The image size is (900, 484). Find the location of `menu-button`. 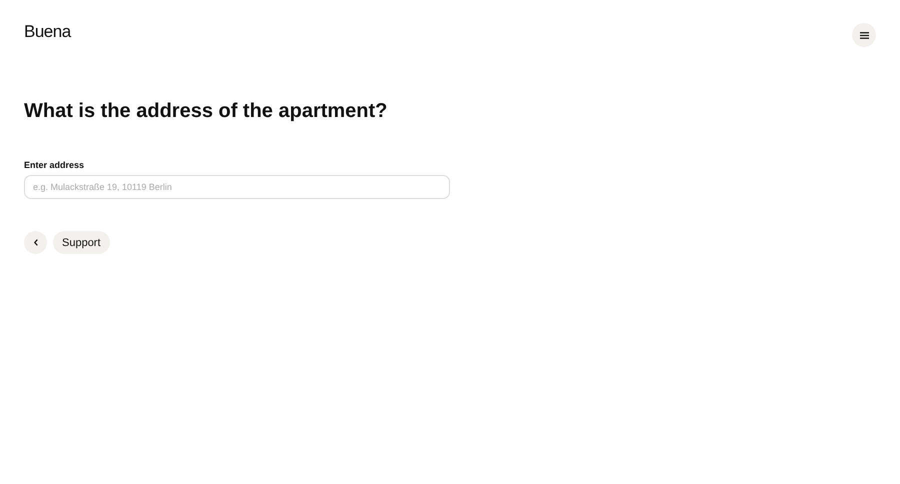

menu-button is located at coordinates (864, 35).